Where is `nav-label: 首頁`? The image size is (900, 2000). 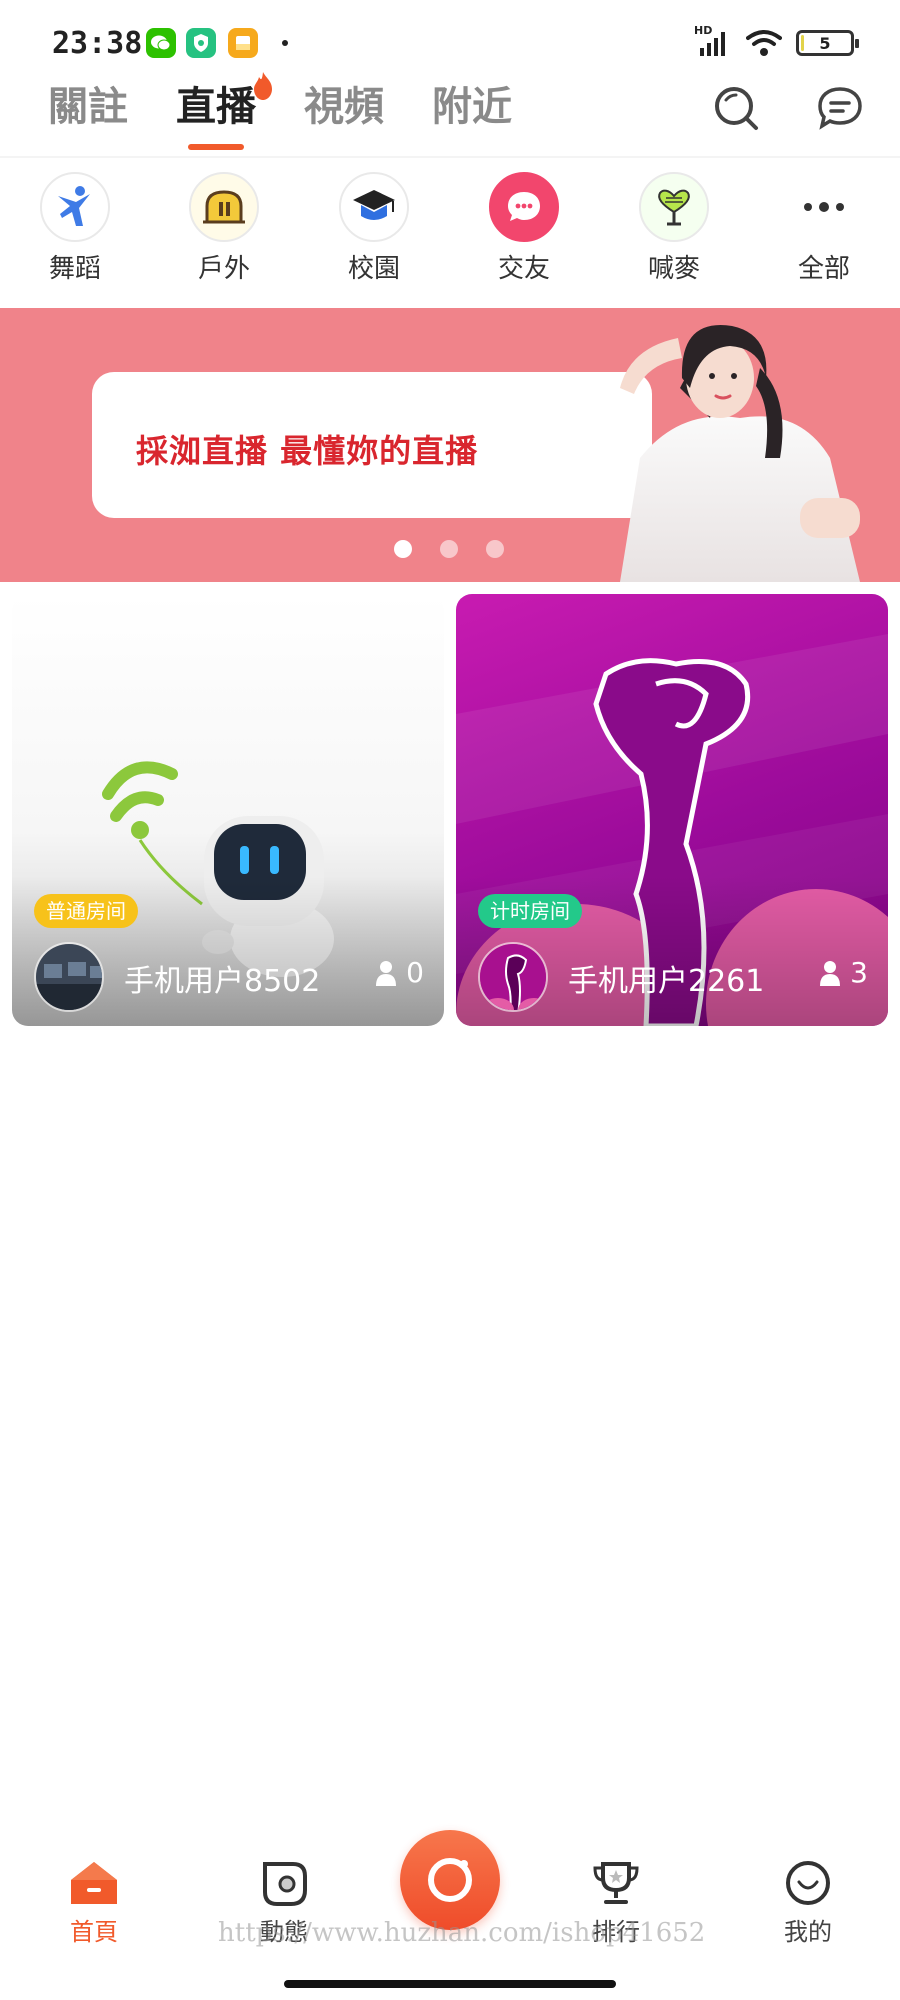 nav-label: 首頁 is located at coordinates (94, 1932).